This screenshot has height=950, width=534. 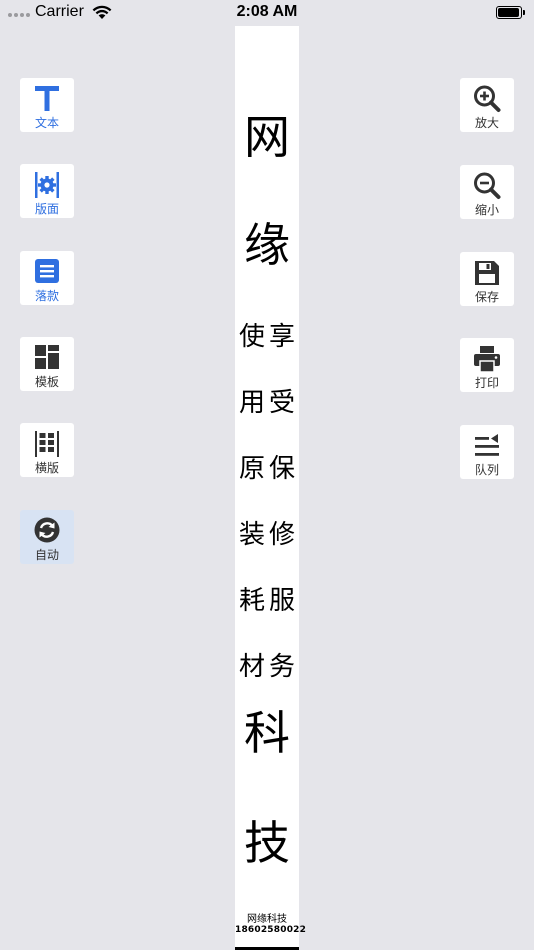 I want to click on zoom-out-button: 缩小, so click(x=487, y=192).